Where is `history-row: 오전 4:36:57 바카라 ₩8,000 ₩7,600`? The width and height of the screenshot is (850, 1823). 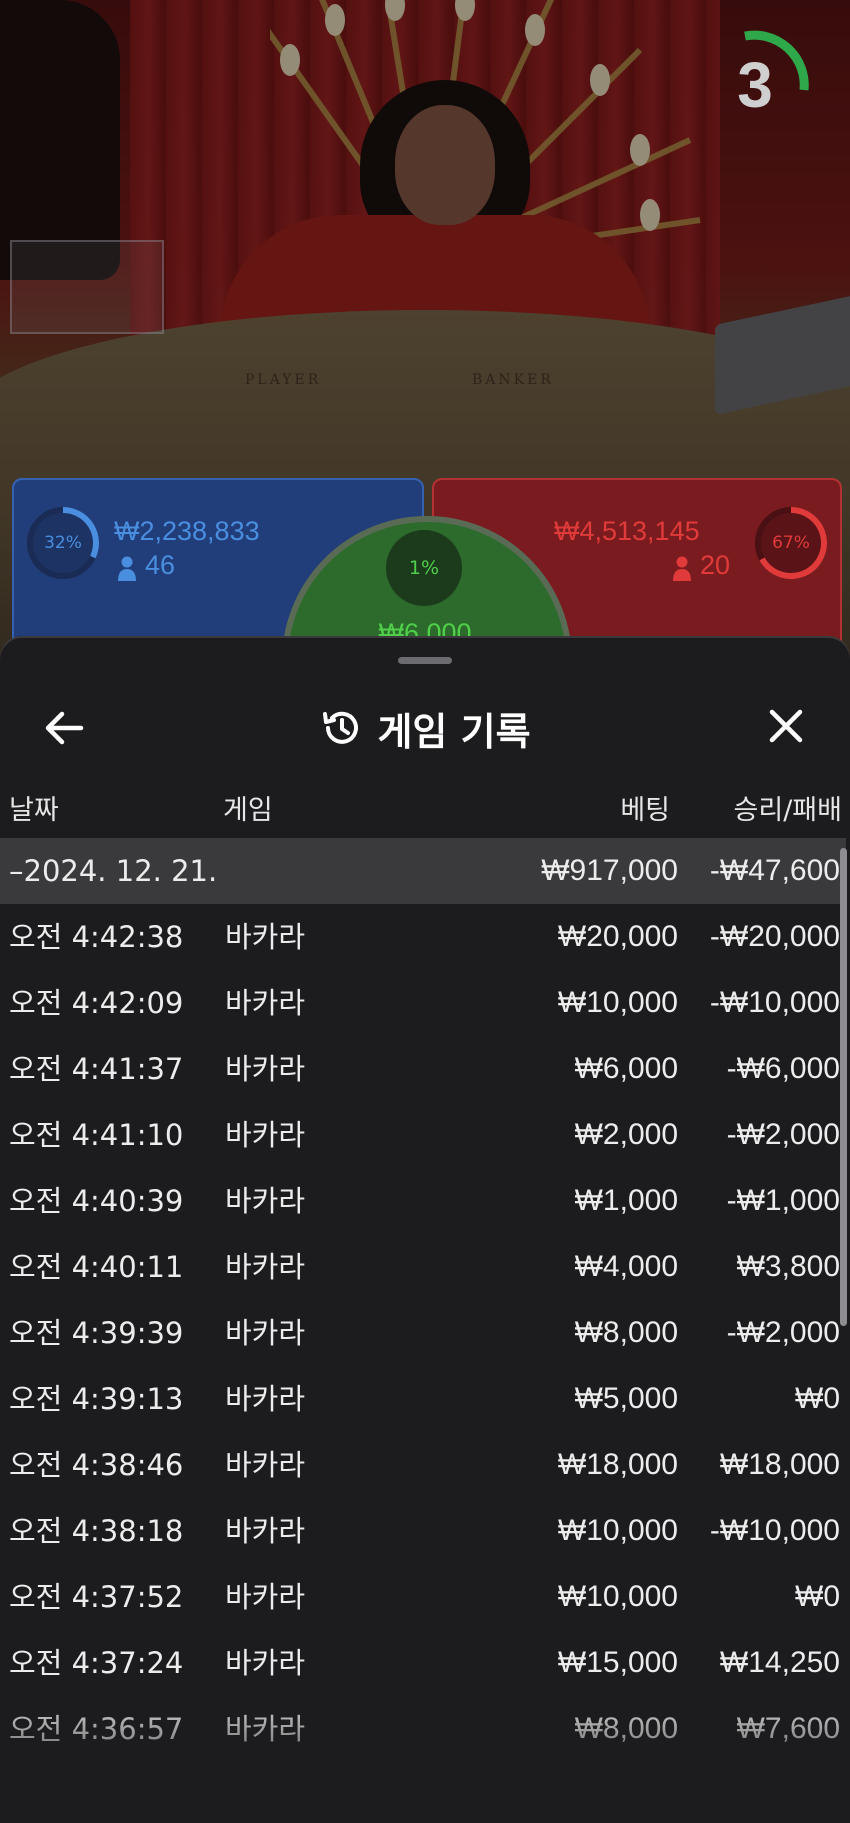 history-row: 오전 4:36:57 바카라 ₩8,000 ₩7,600 is located at coordinates (423, 1729).